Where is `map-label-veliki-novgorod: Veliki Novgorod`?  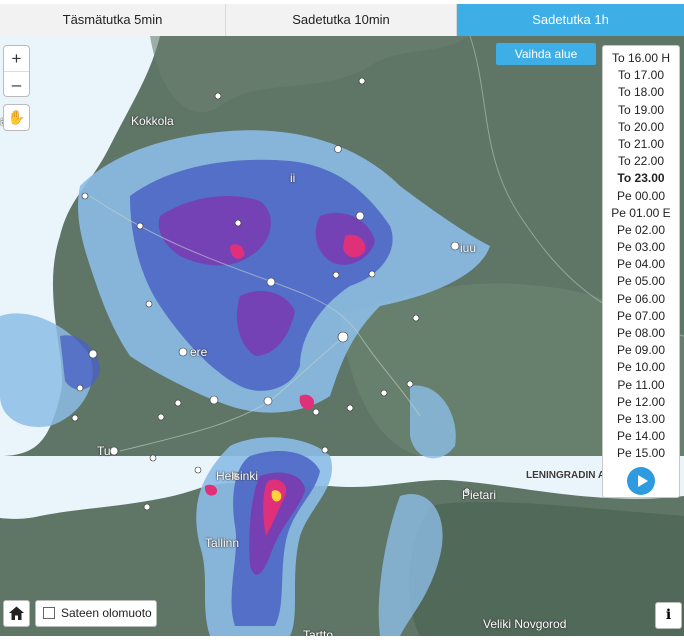
map-label-veliki-novgorod: Veliki Novgorod is located at coordinates (525, 624).